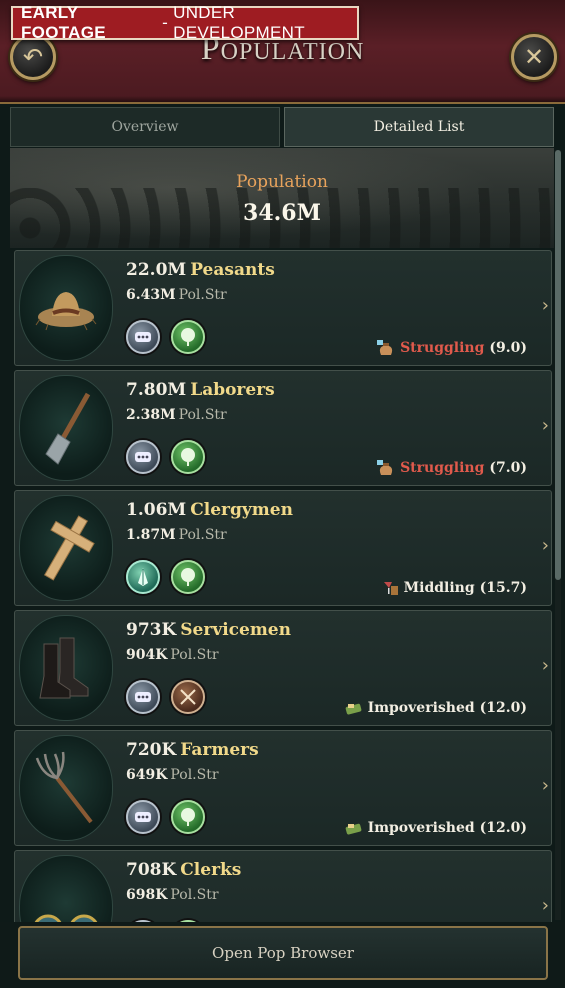 The width and height of the screenshot is (565, 988). I want to click on political-strength: 904K Pol.Str, so click(172, 655).